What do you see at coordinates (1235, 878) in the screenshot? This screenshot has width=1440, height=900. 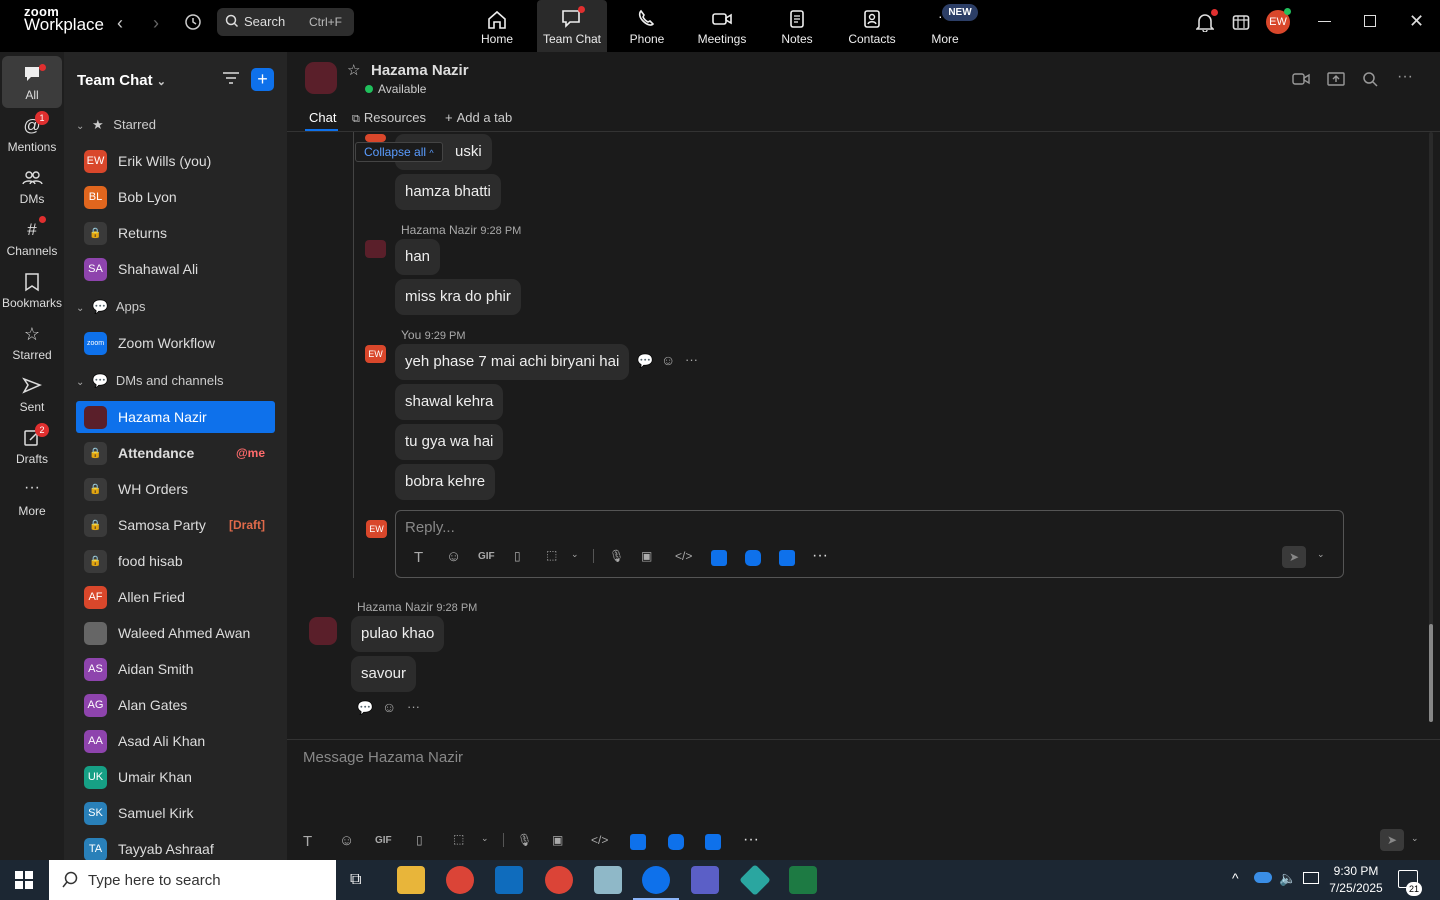 I see `chevron-up-icon: ^` at bounding box center [1235, 878].